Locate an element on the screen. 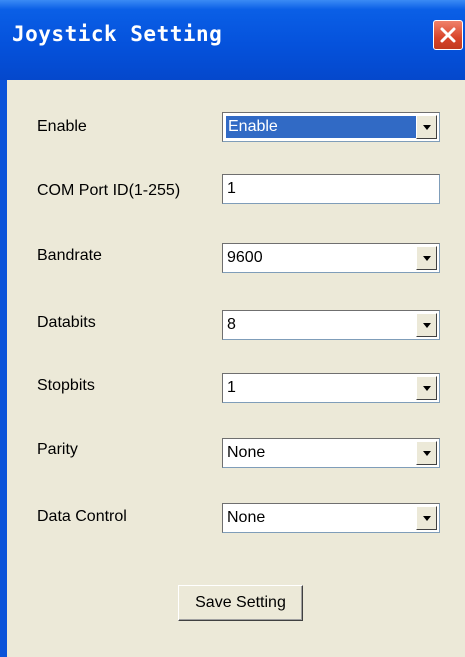 The width and height of the screenshot is (465, 657). title-bar: Joystick Setting is located at coordinates (232, 40).